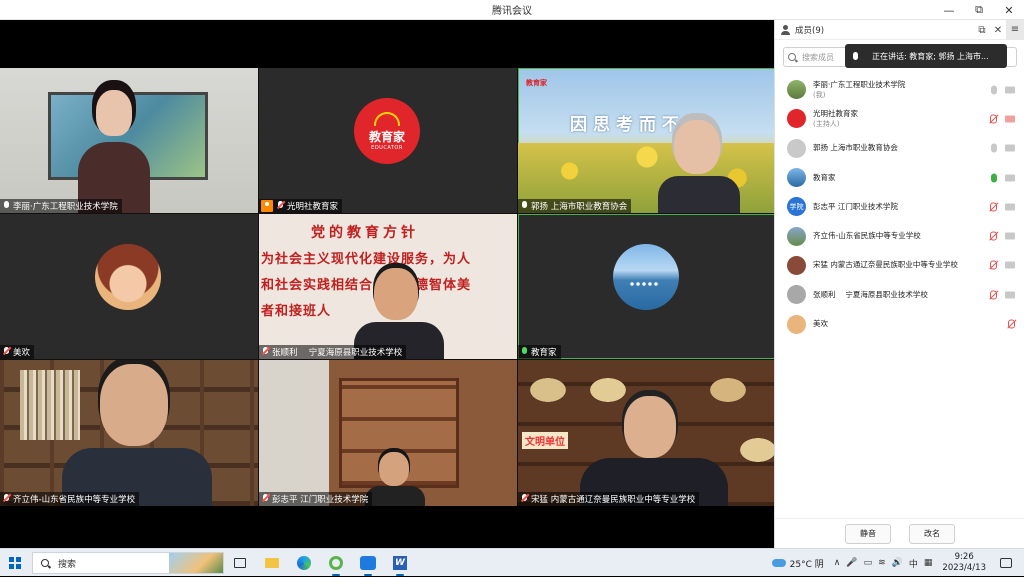  I want to click on participant-name: 宋猛 内蒙古通辽奈曼民族职业中等专业学校, so click(613, 500).